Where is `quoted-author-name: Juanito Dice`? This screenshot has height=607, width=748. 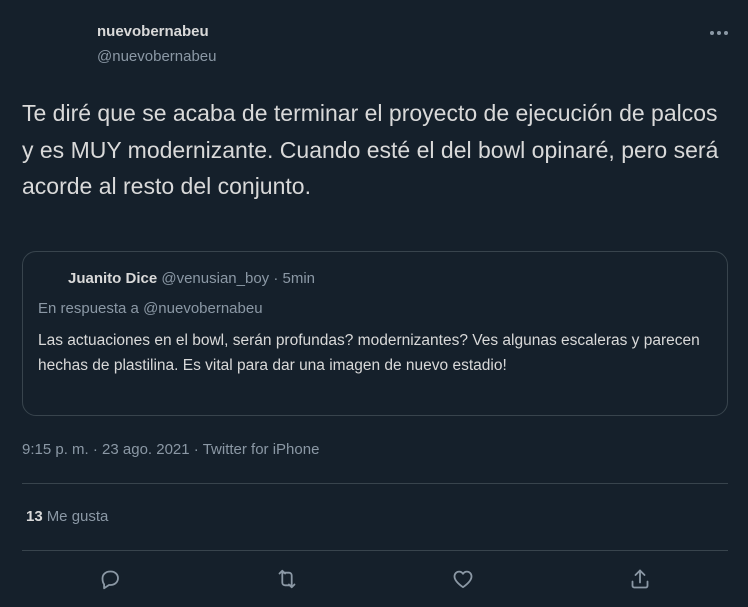 quoted-author-name: Juanito Dice is located at coordinates (112, 278).